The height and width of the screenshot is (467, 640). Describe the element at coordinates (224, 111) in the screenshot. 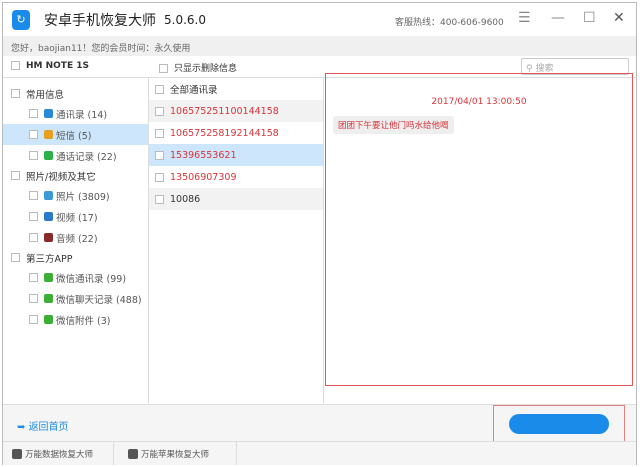

I see `list-row-label: 106575251100144158` at that location.